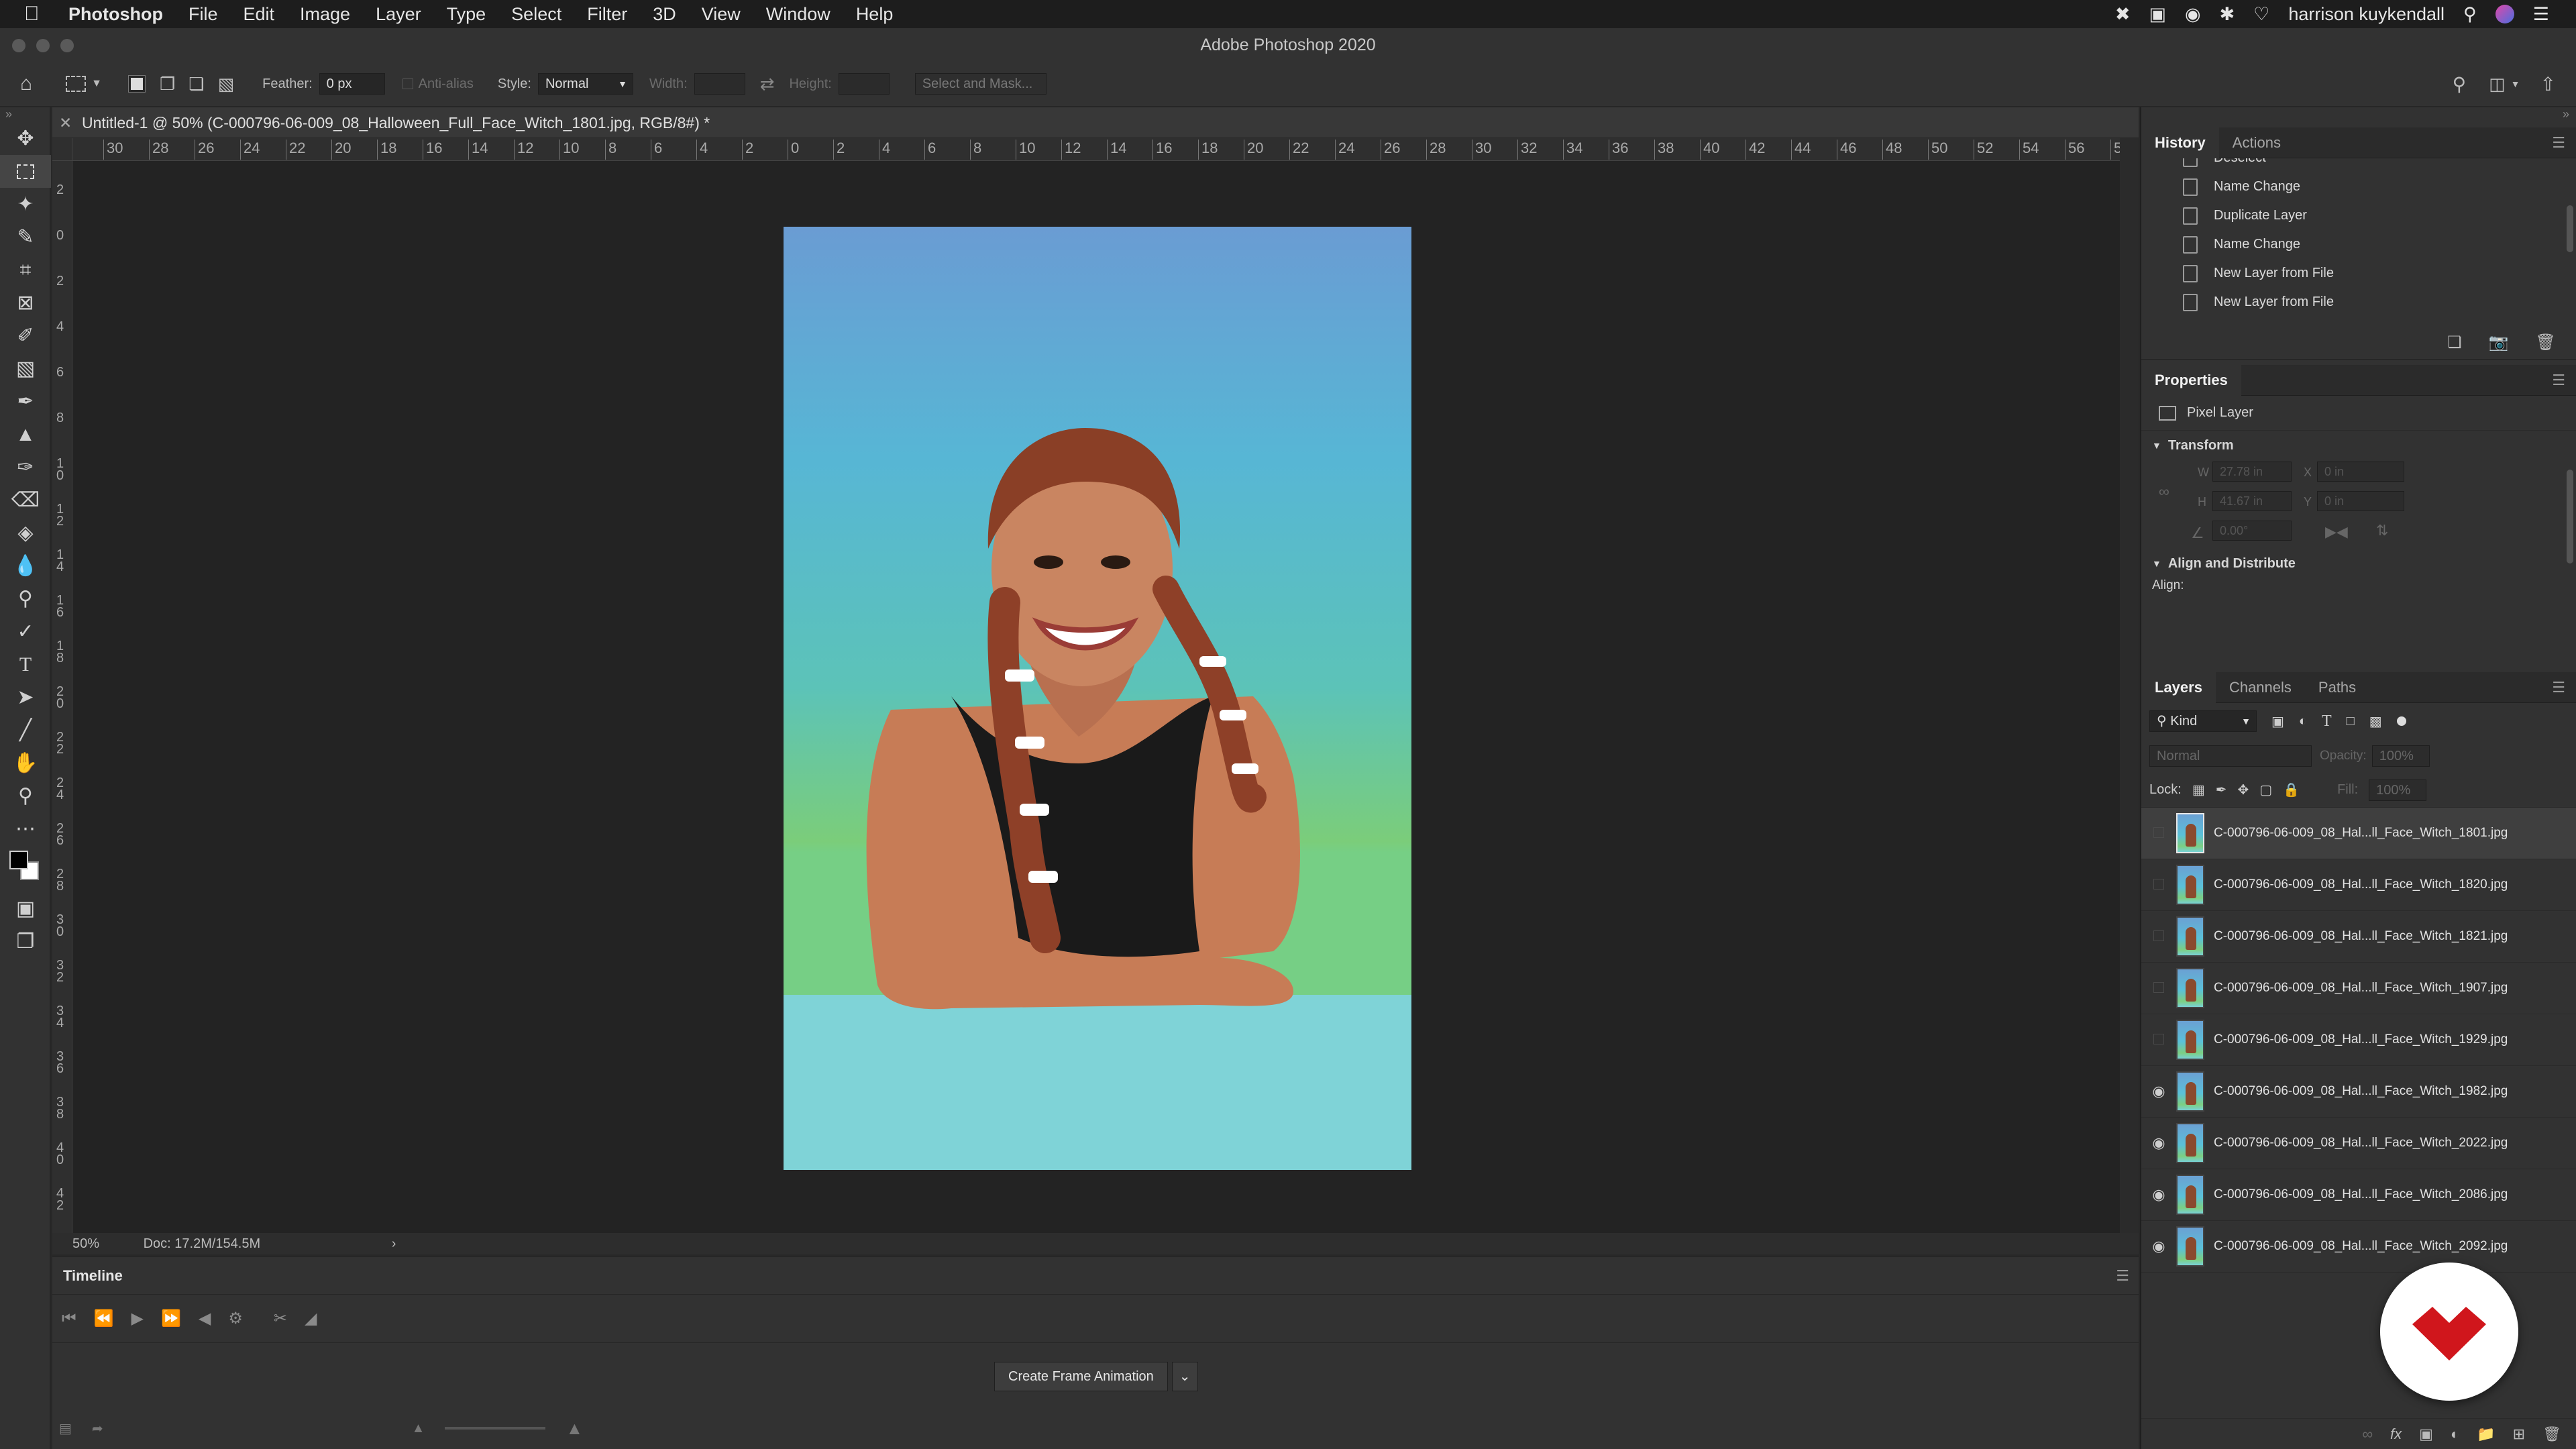  Describe the element at coordinates (311, 1318) in the screenshot. I see `transition-icon: ◢` at that location.